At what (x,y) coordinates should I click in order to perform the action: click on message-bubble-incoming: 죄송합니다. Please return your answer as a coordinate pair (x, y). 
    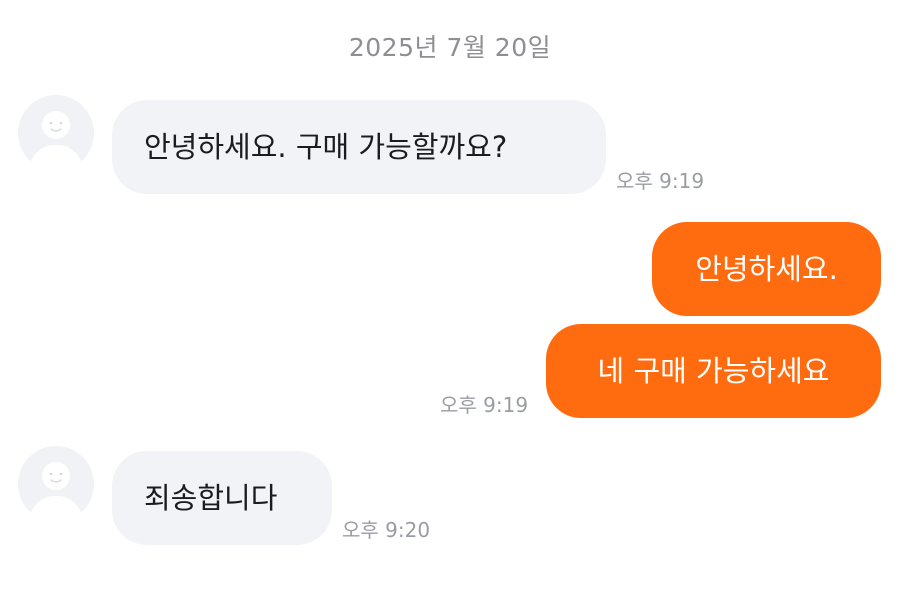
    Looking at the image, I should click on (222, 498).